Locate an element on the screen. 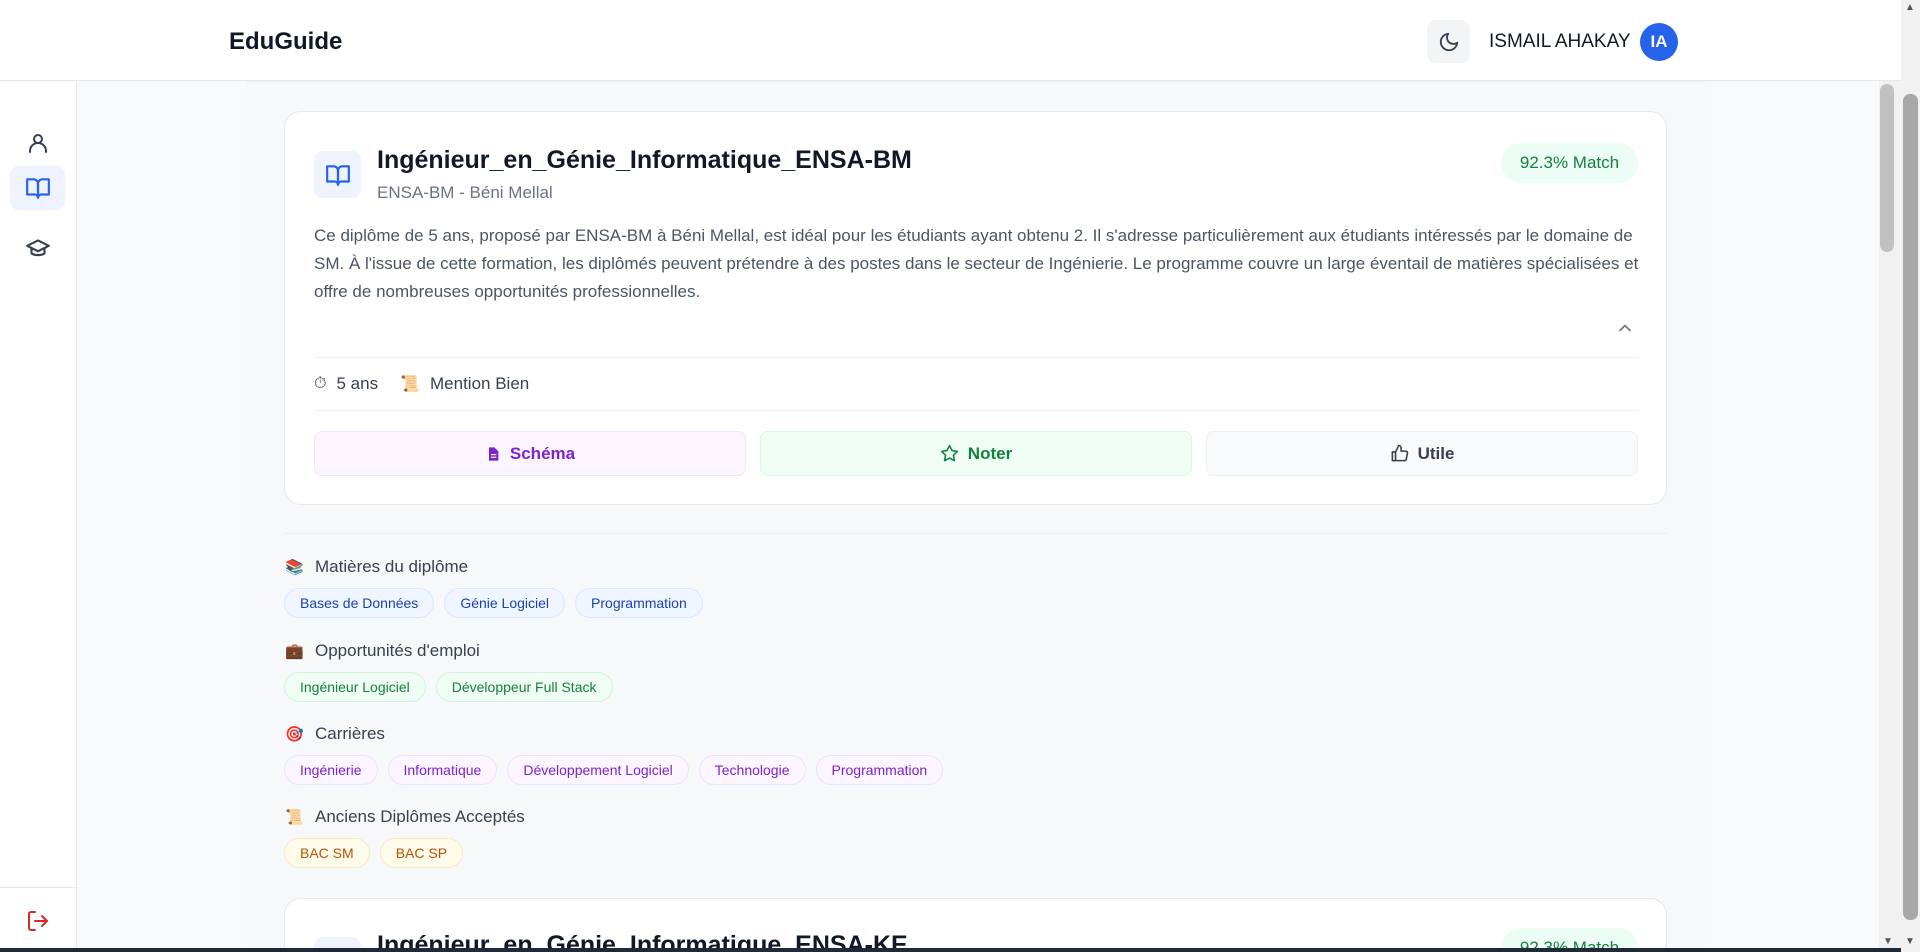 Image resolution: width=1920 pixels, height=952 pixels. diploma-meta: ⏱ 5 ans 📜 Mention Bien is located at coordinates (432, 384).